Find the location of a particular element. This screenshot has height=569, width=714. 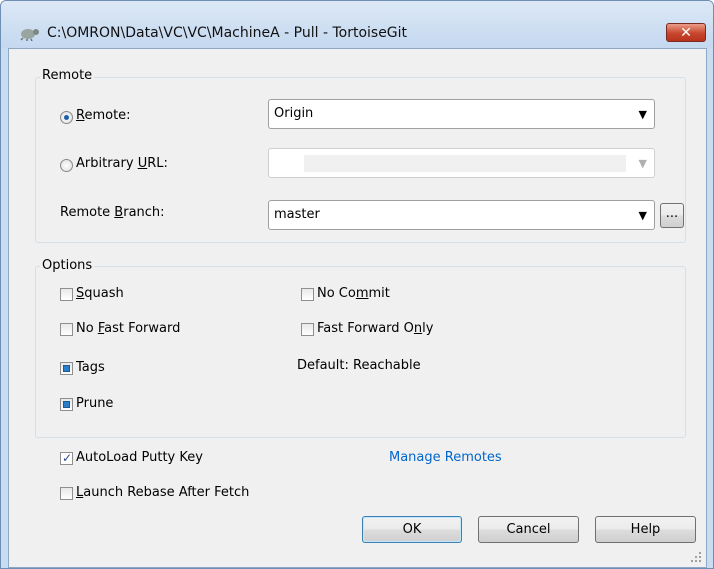

prune-checkbox is located at coordinates (66, 404).